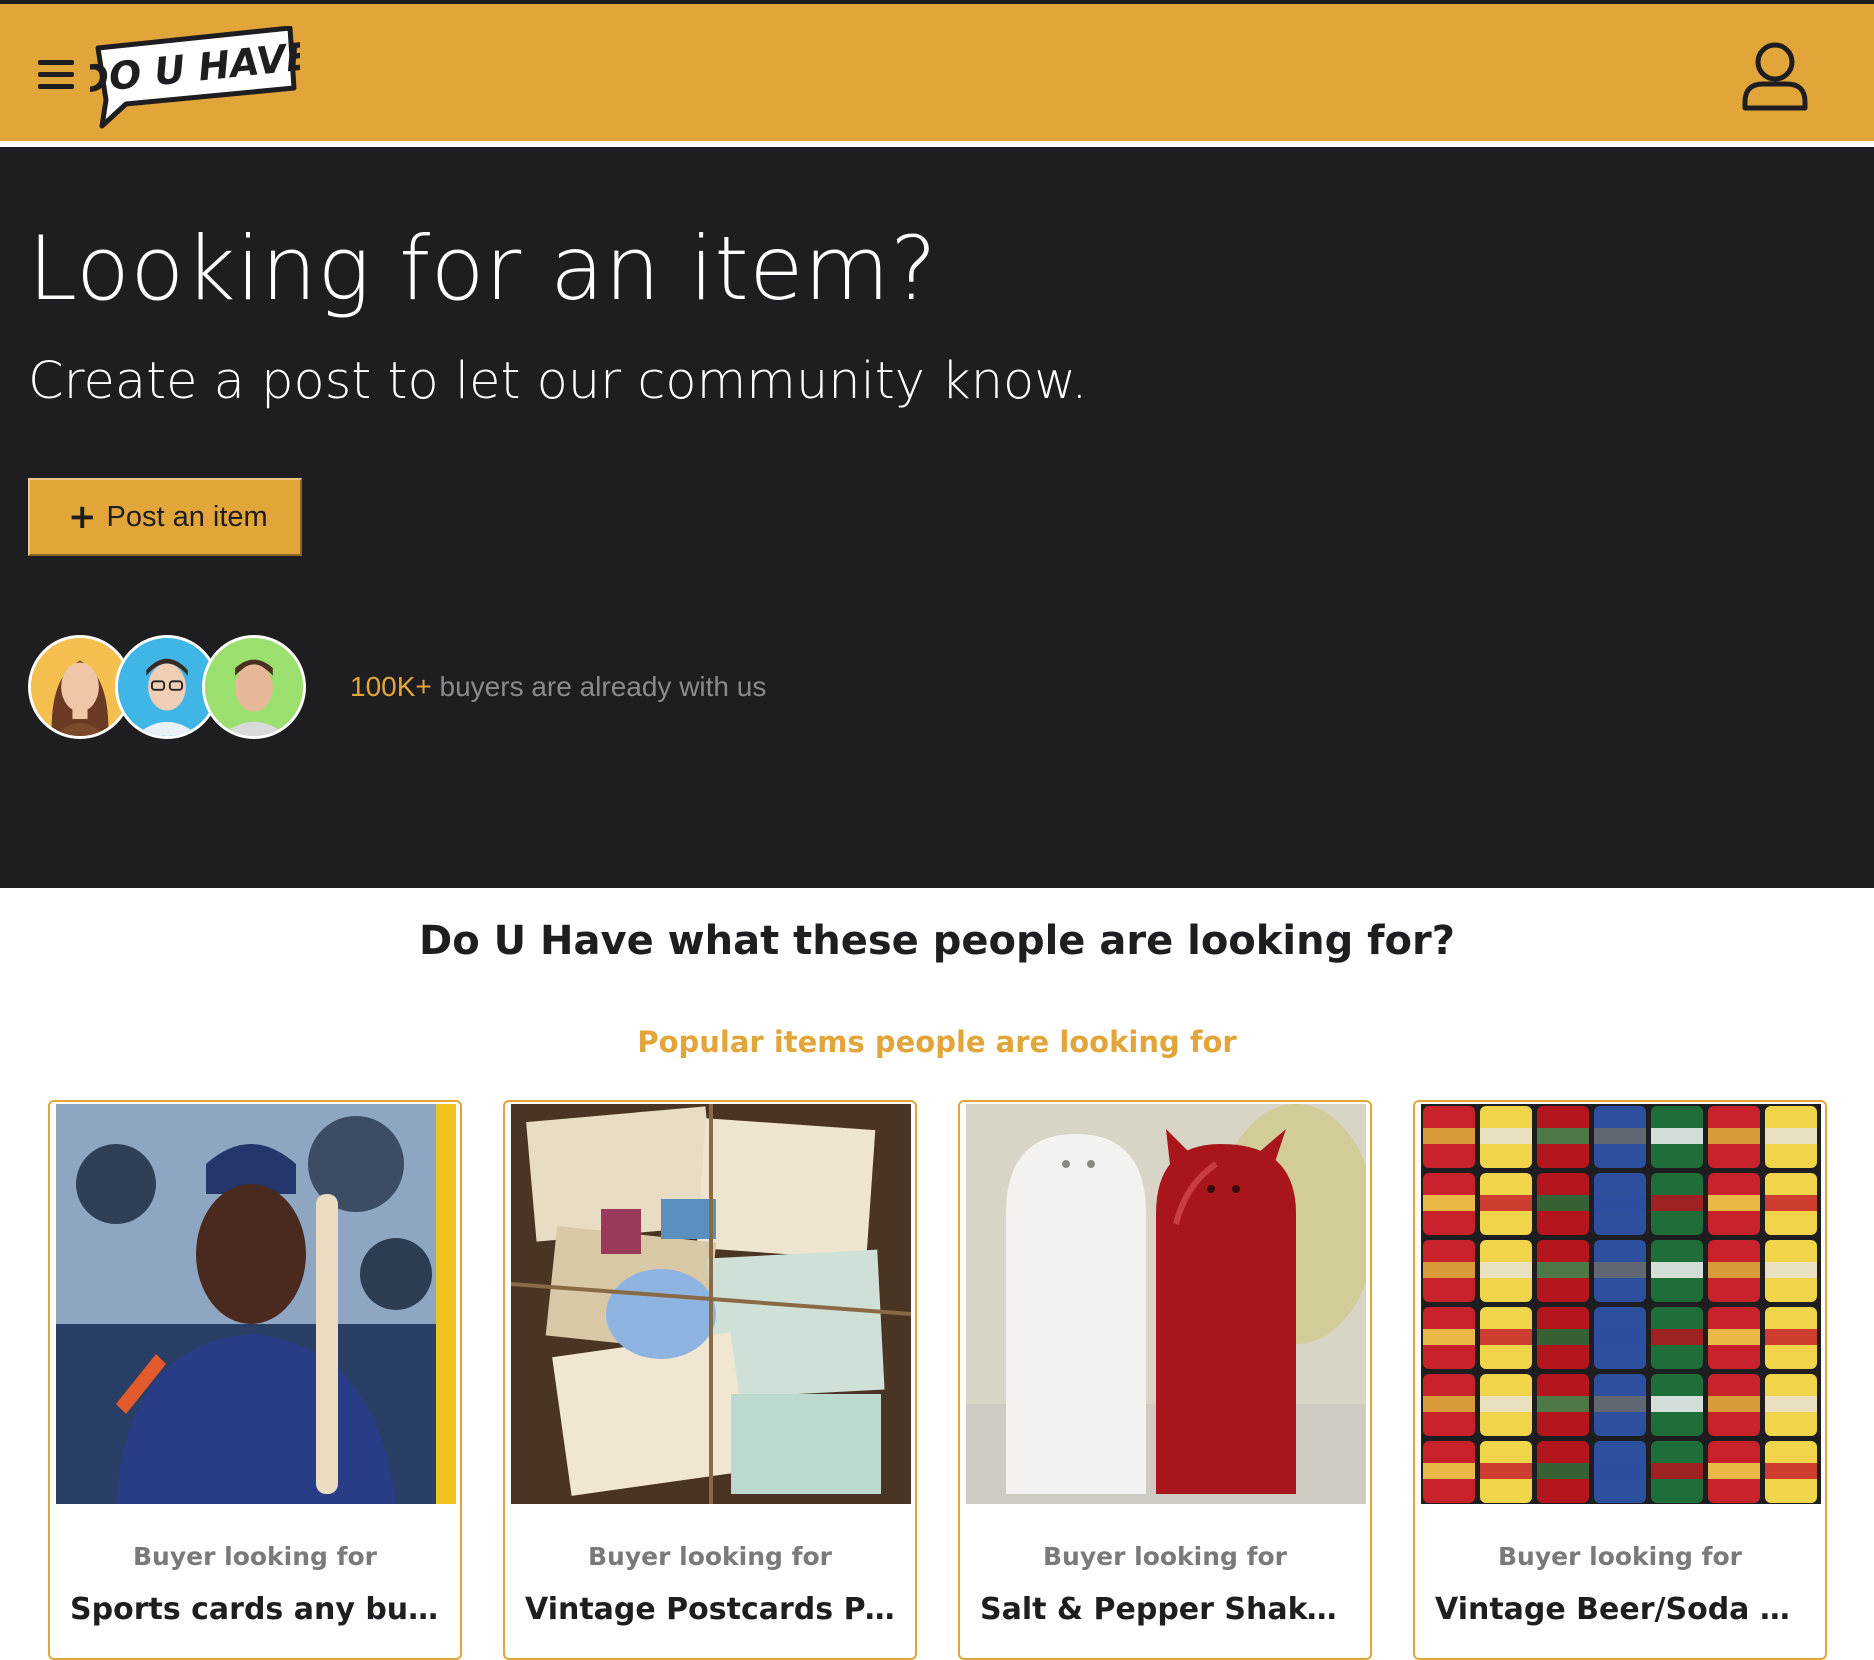  I want to click on avatar, so click(254, 687).